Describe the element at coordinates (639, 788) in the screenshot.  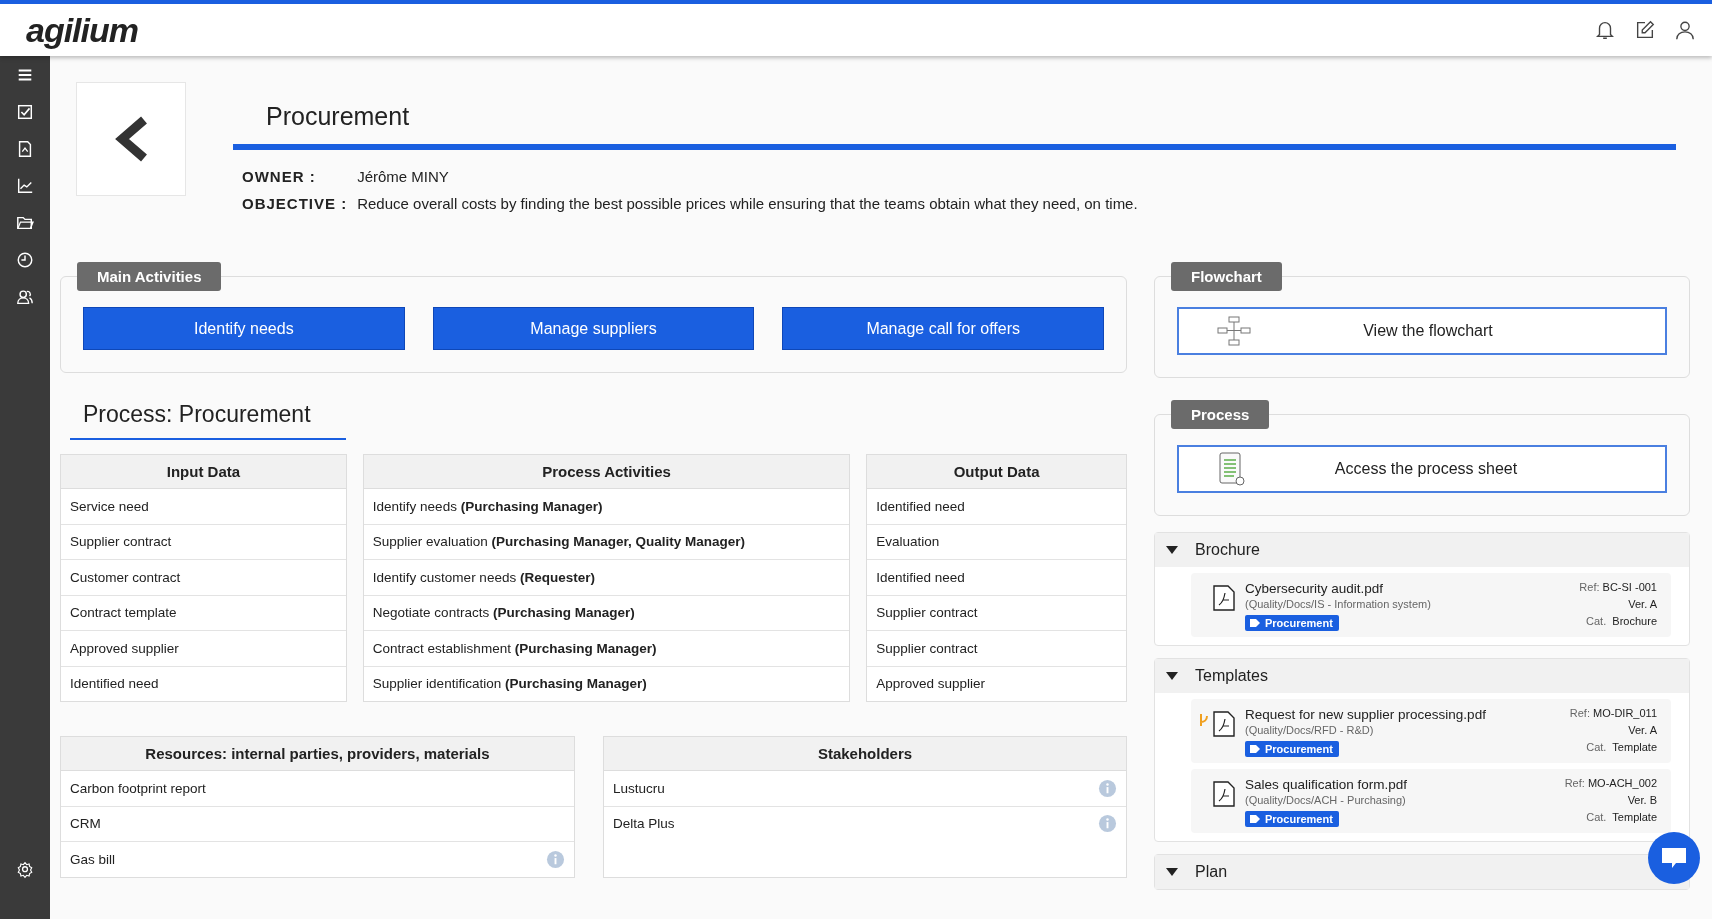
I see `table-cell: Lustucru` at that location.